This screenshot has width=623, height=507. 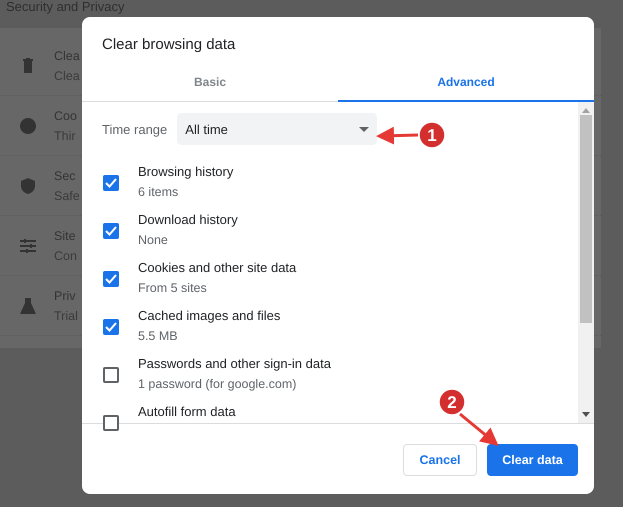 I want to click on caret-icon, so click(x=364, y=129).